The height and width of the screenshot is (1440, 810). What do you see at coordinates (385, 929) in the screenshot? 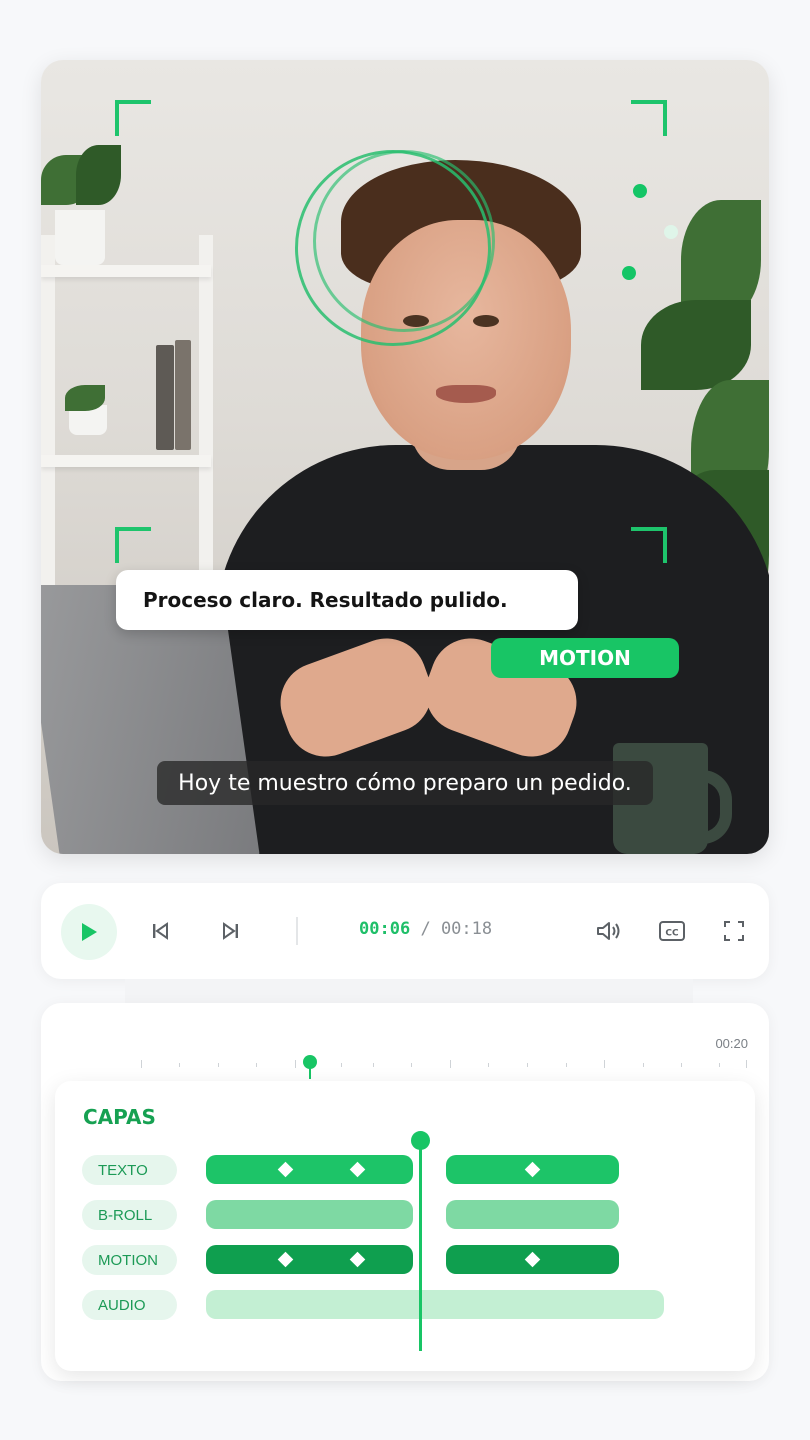
I see `current-time: 00:06` at bounding box center [385, 929].